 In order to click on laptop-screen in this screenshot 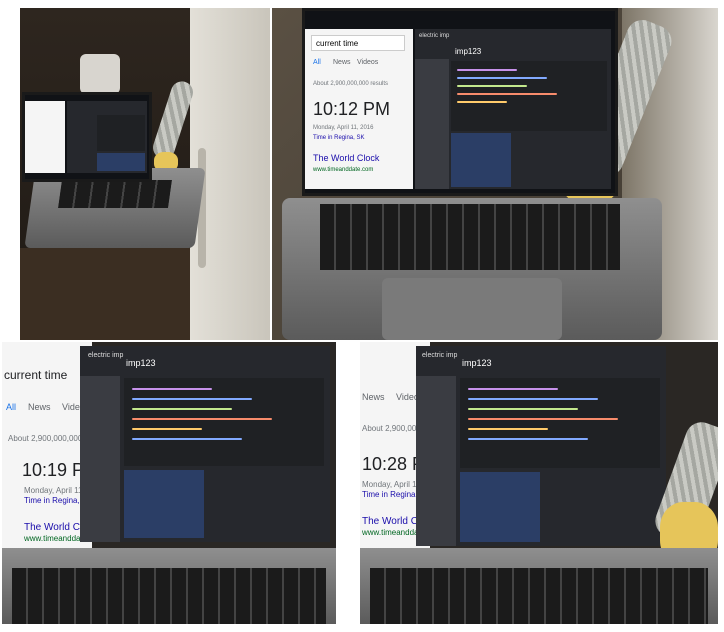, I will do `click(87, 137)`.